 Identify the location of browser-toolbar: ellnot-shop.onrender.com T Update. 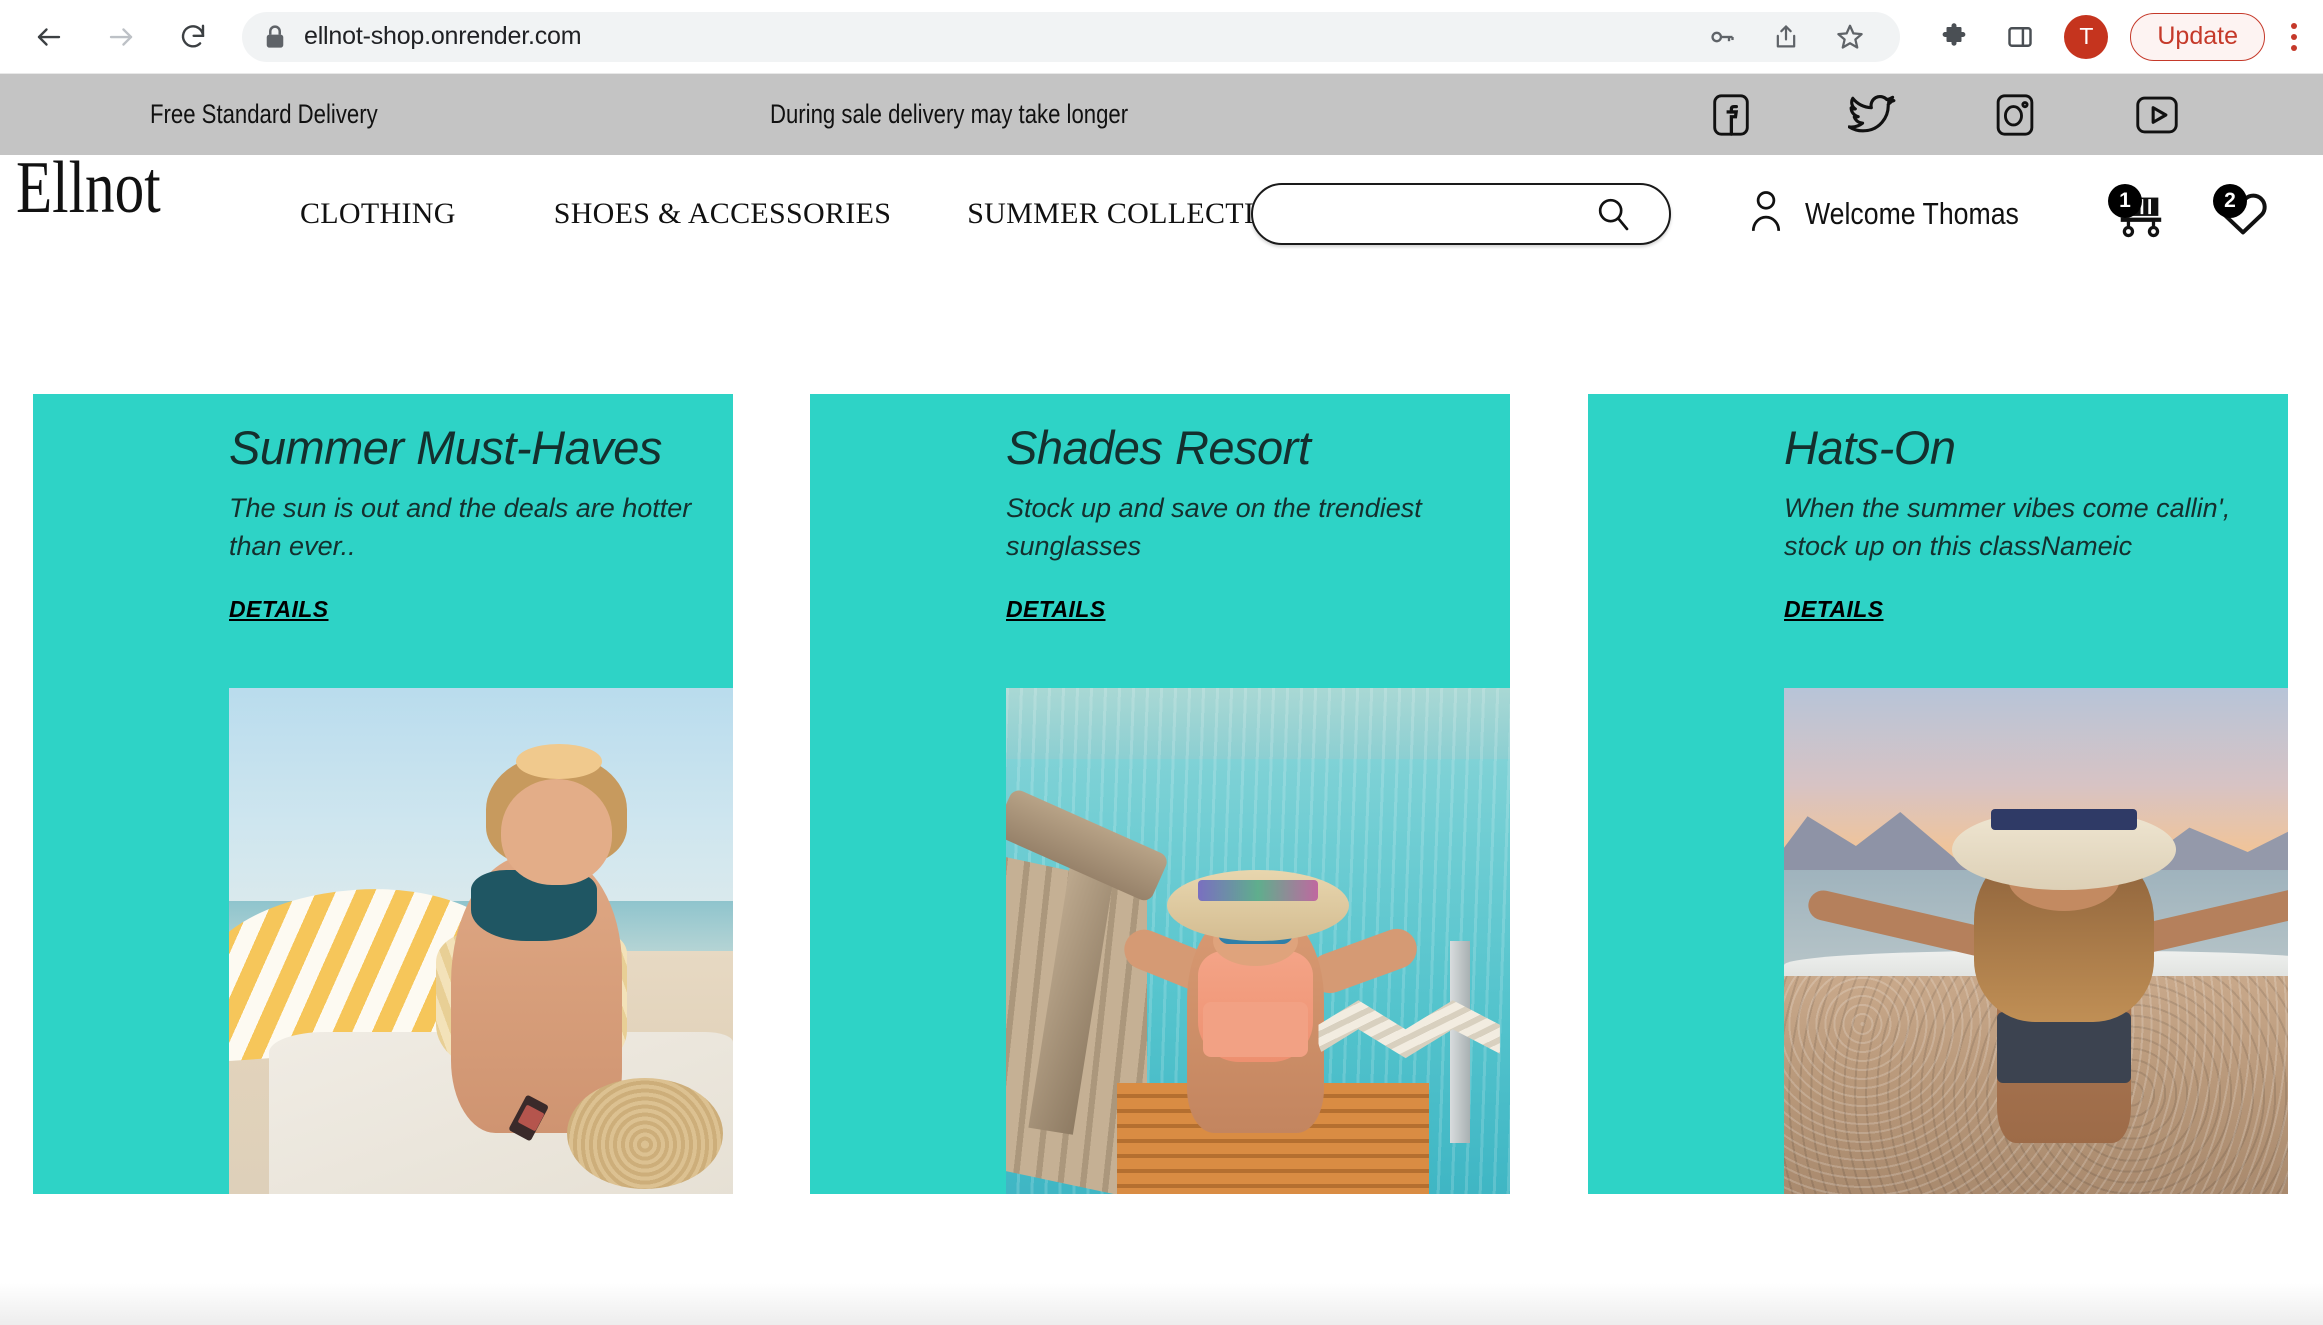
(1161, 37).